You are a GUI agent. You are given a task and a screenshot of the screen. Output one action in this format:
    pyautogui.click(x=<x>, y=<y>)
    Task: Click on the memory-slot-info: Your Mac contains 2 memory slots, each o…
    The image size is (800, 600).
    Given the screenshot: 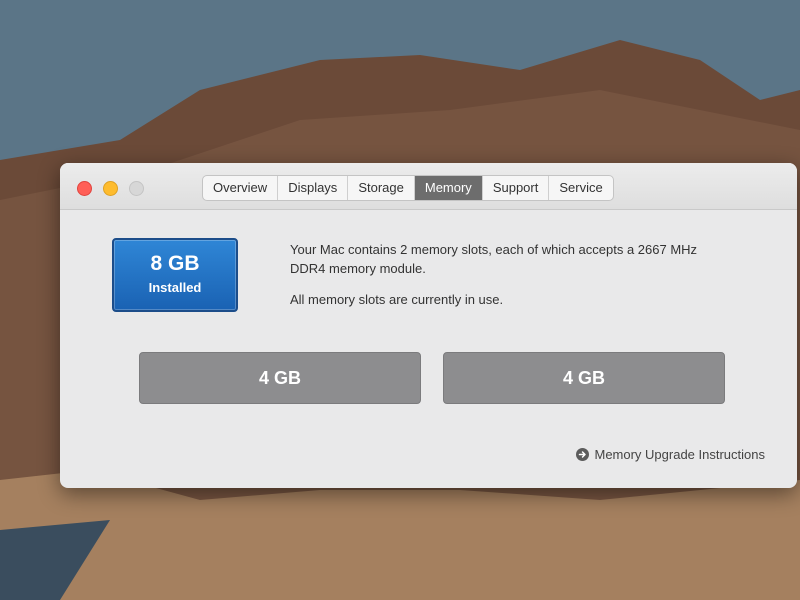 What is the action you would take?
    pyautogui.click(x=494, y=259)
    